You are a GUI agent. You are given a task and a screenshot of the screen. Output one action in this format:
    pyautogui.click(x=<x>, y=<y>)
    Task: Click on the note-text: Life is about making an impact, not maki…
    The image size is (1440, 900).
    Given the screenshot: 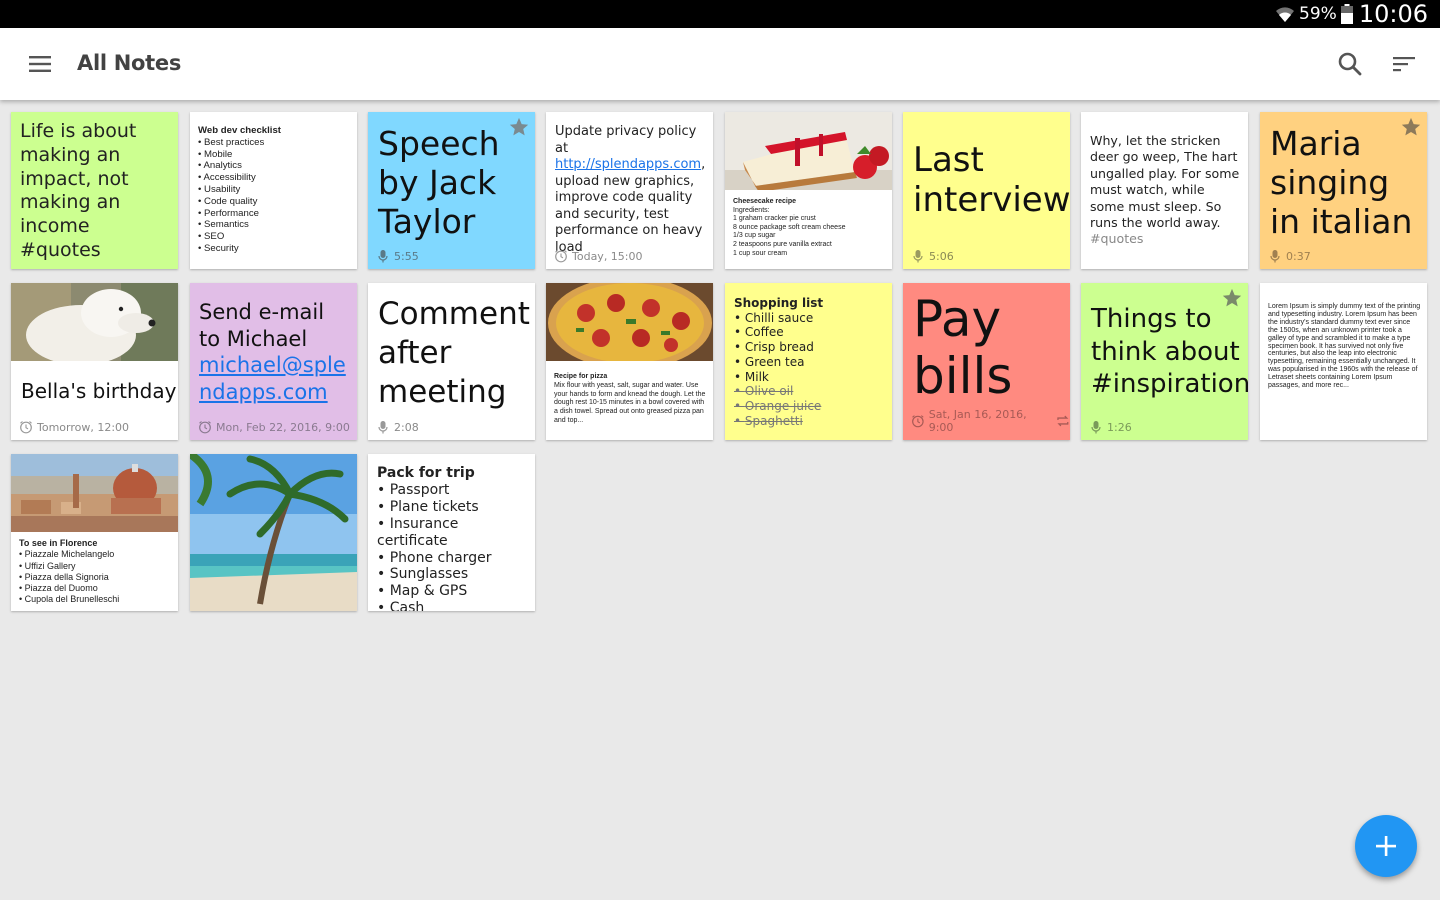 What is the action you would take?
    pyautogui.click(x=78, y=190)
    